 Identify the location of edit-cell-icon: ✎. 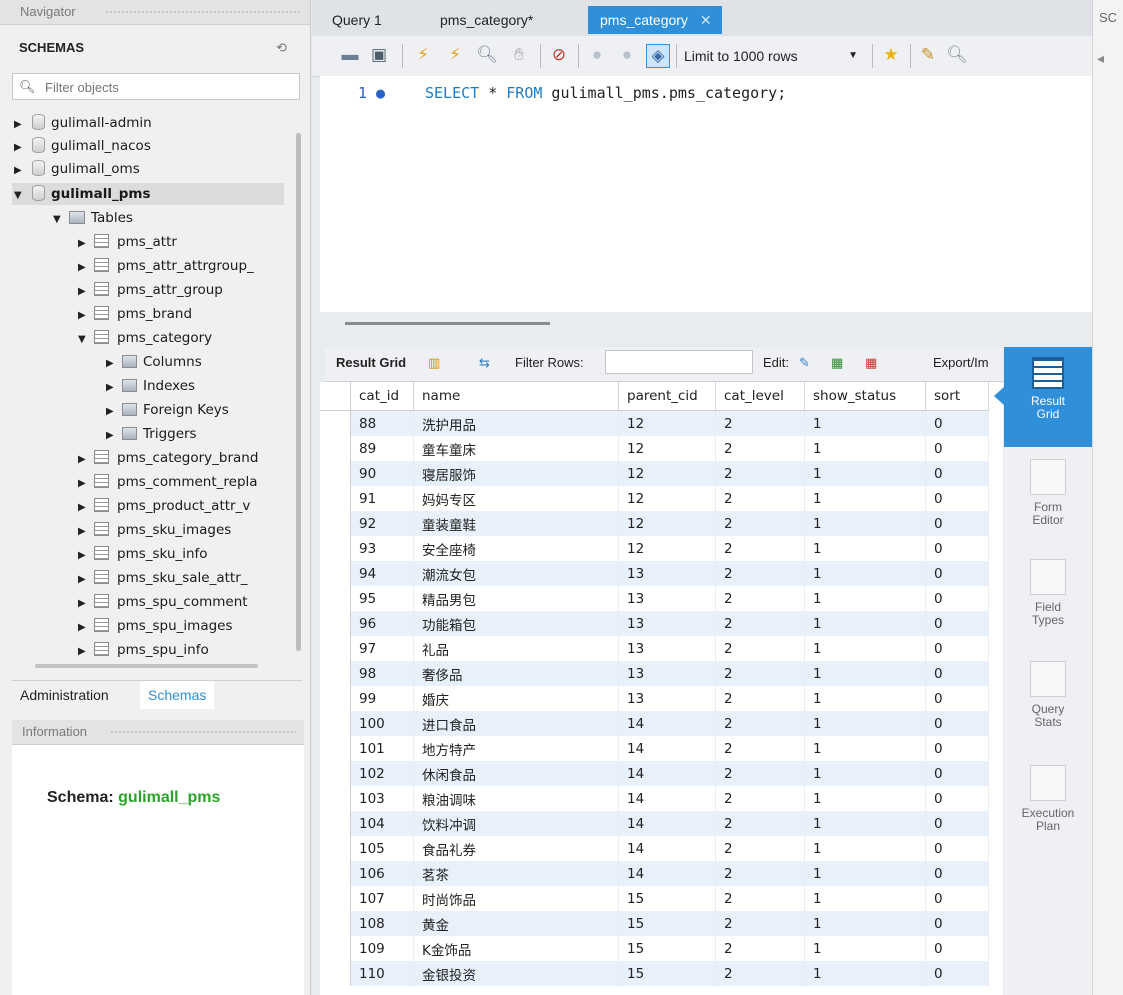
(804, 363).